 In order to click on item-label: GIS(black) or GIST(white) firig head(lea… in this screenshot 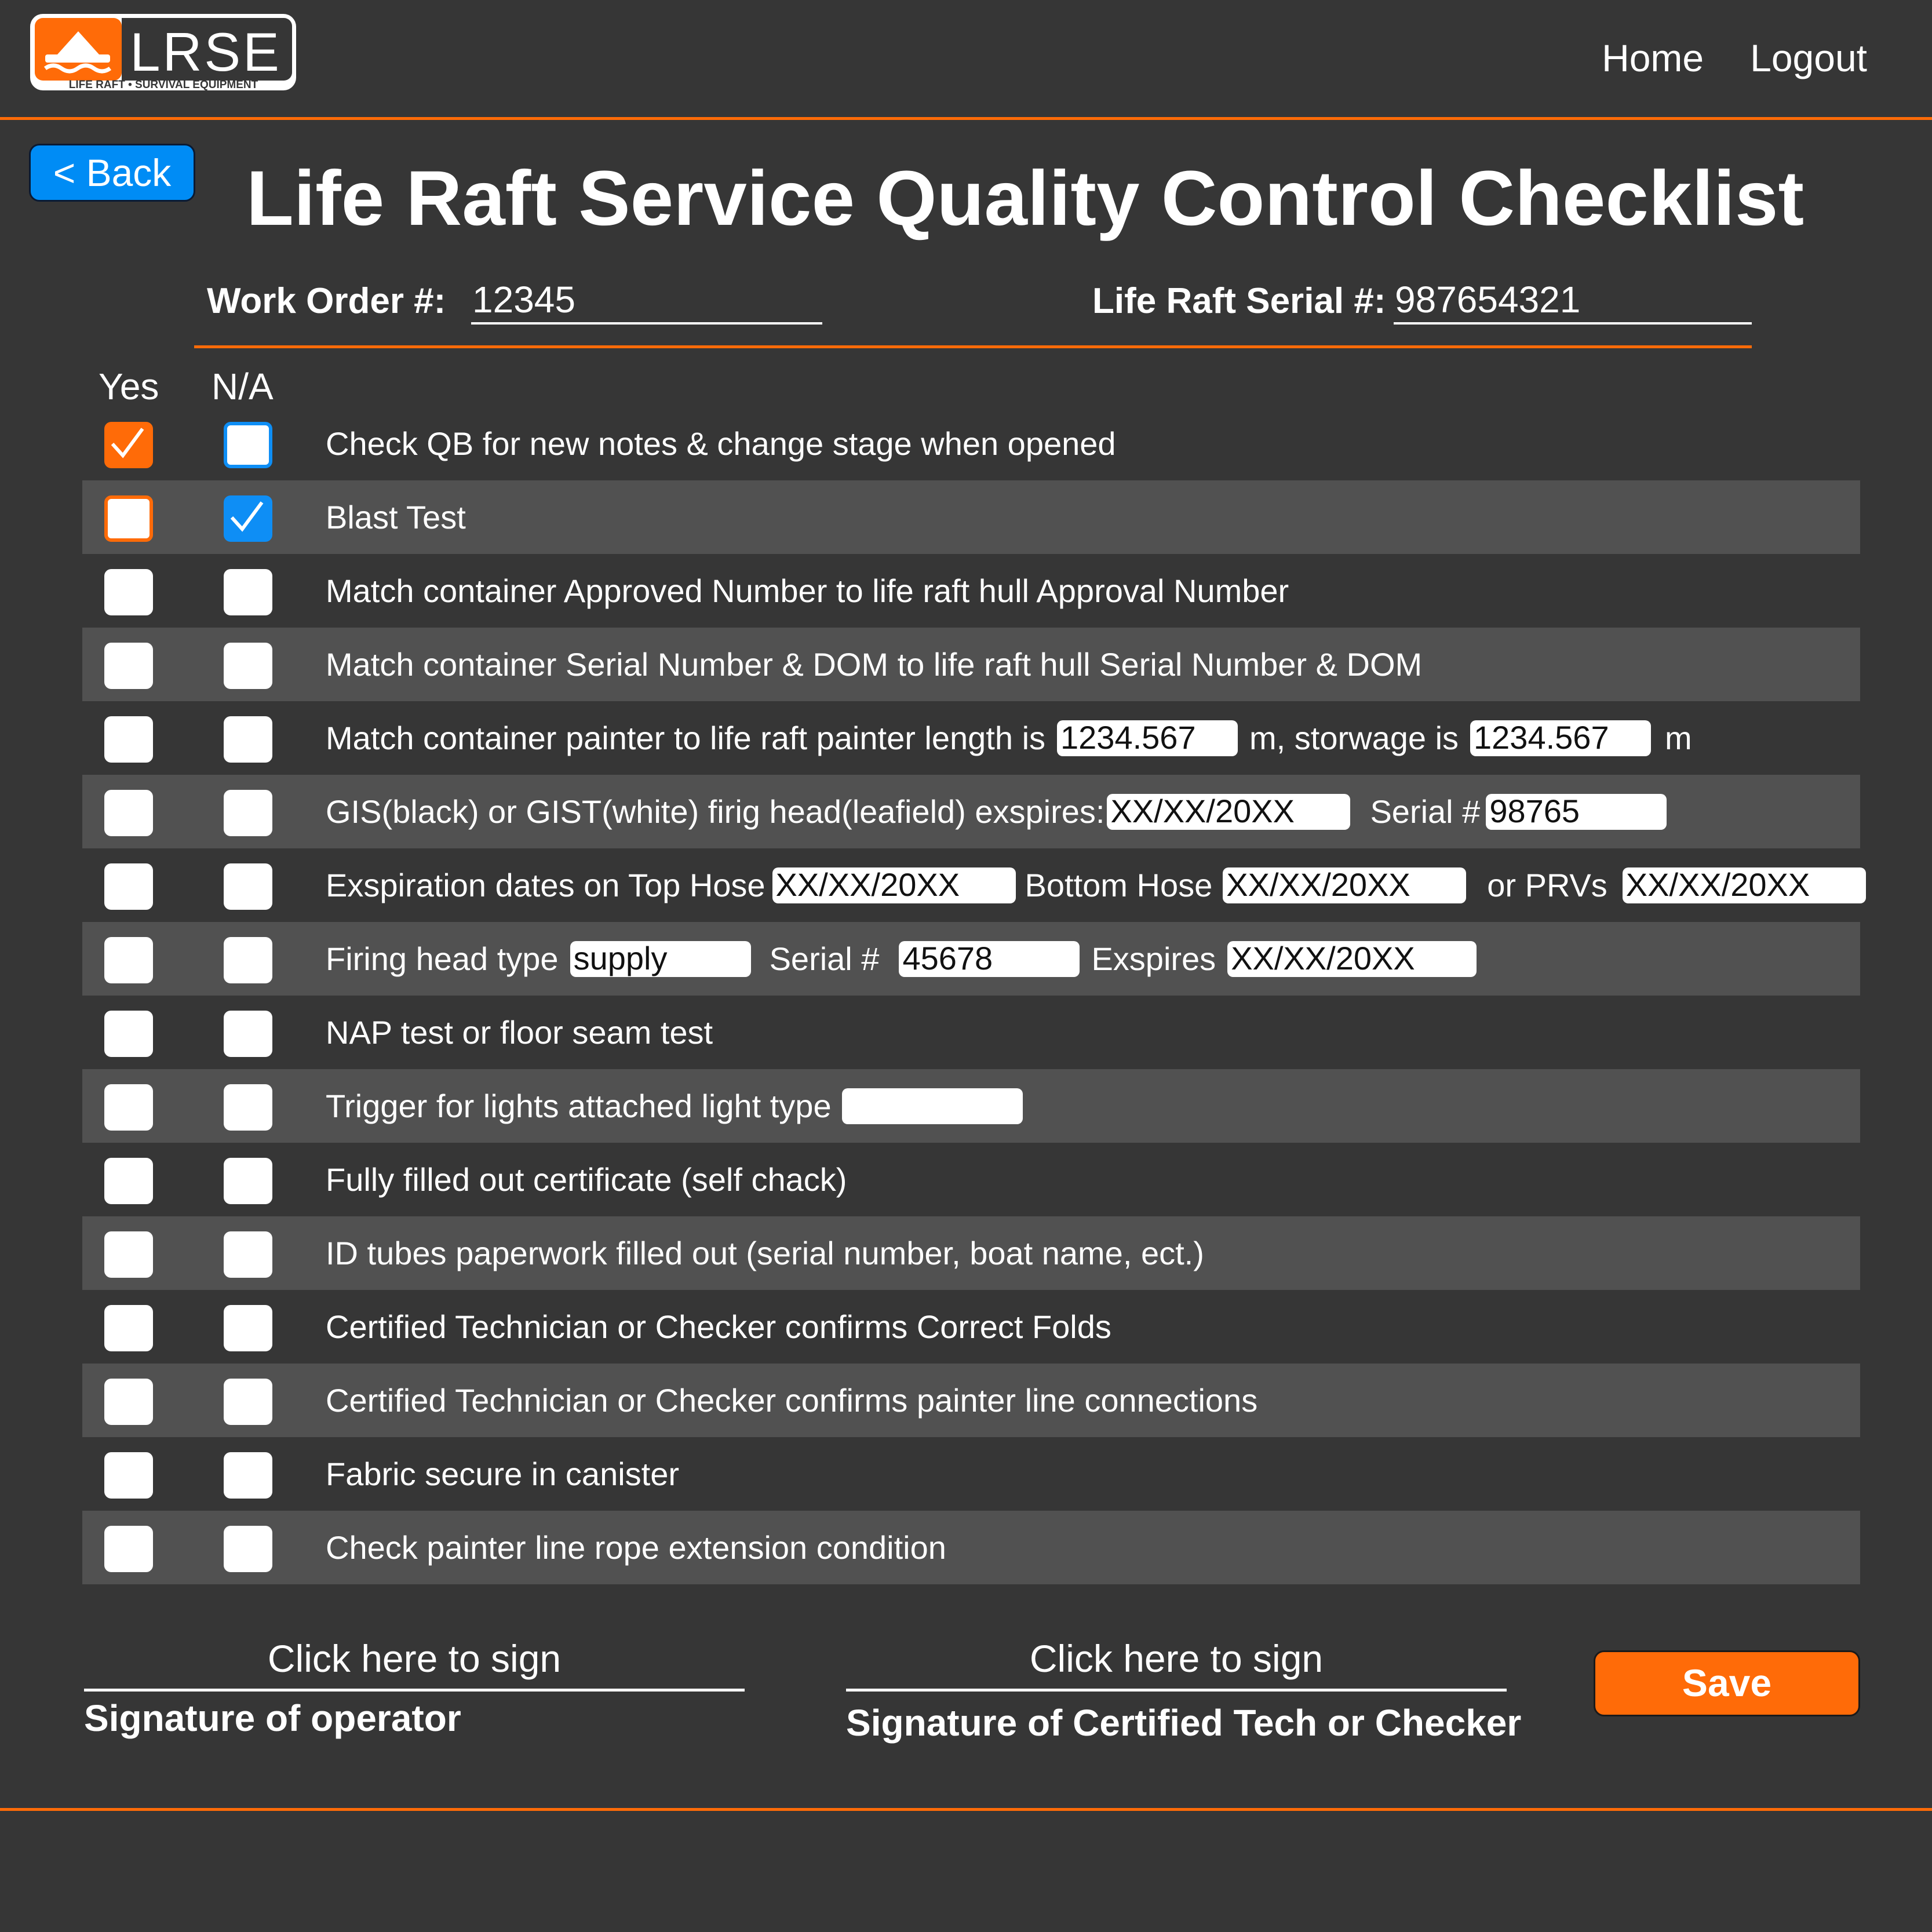, I will do `click(715, 811)`.